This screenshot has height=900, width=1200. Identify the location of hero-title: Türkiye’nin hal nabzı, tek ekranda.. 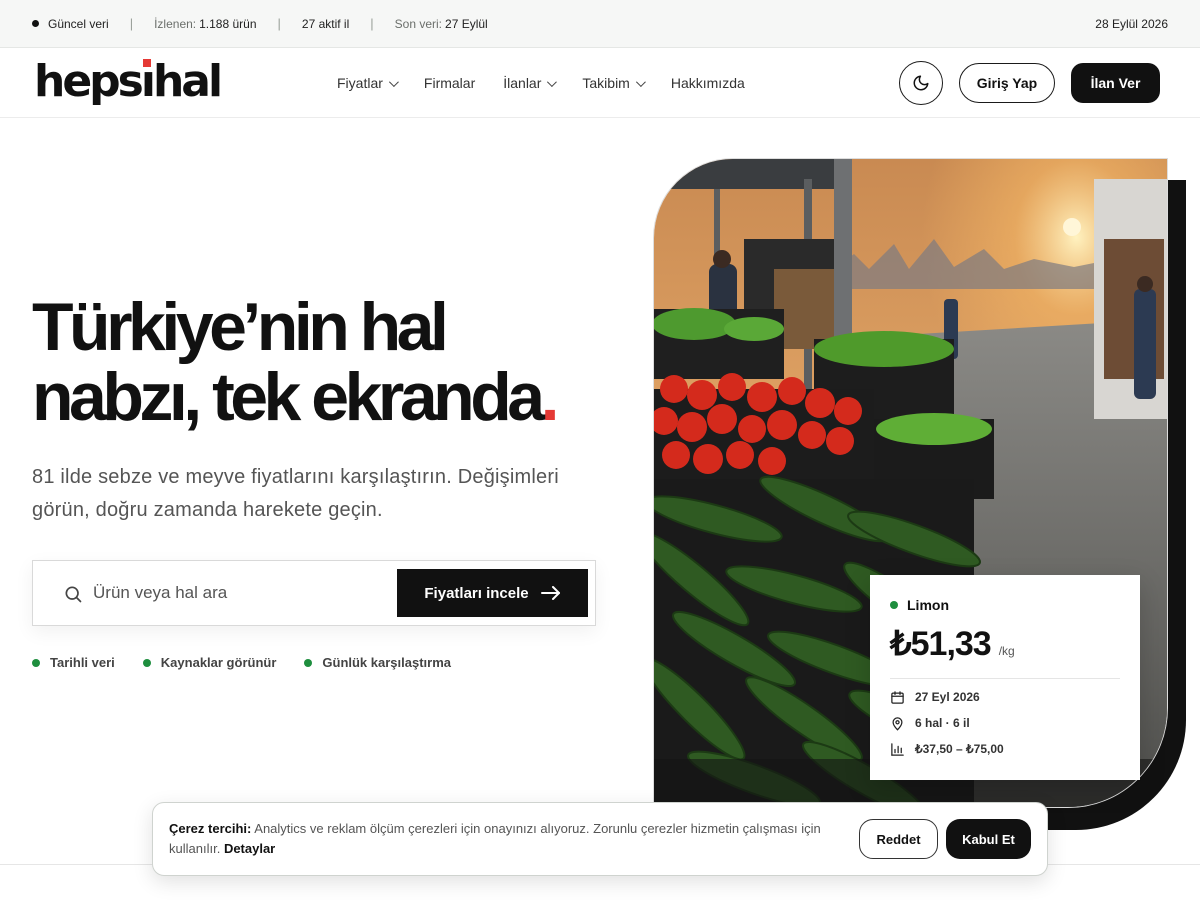
(332, 362).